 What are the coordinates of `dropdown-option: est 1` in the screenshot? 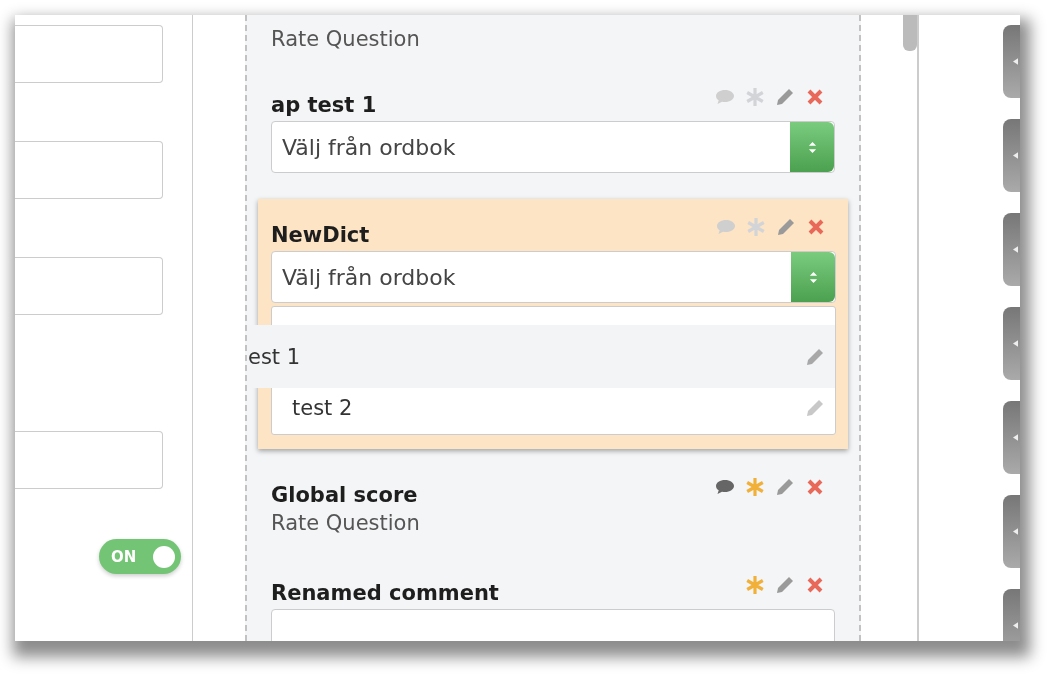 It's located at (541, 356).